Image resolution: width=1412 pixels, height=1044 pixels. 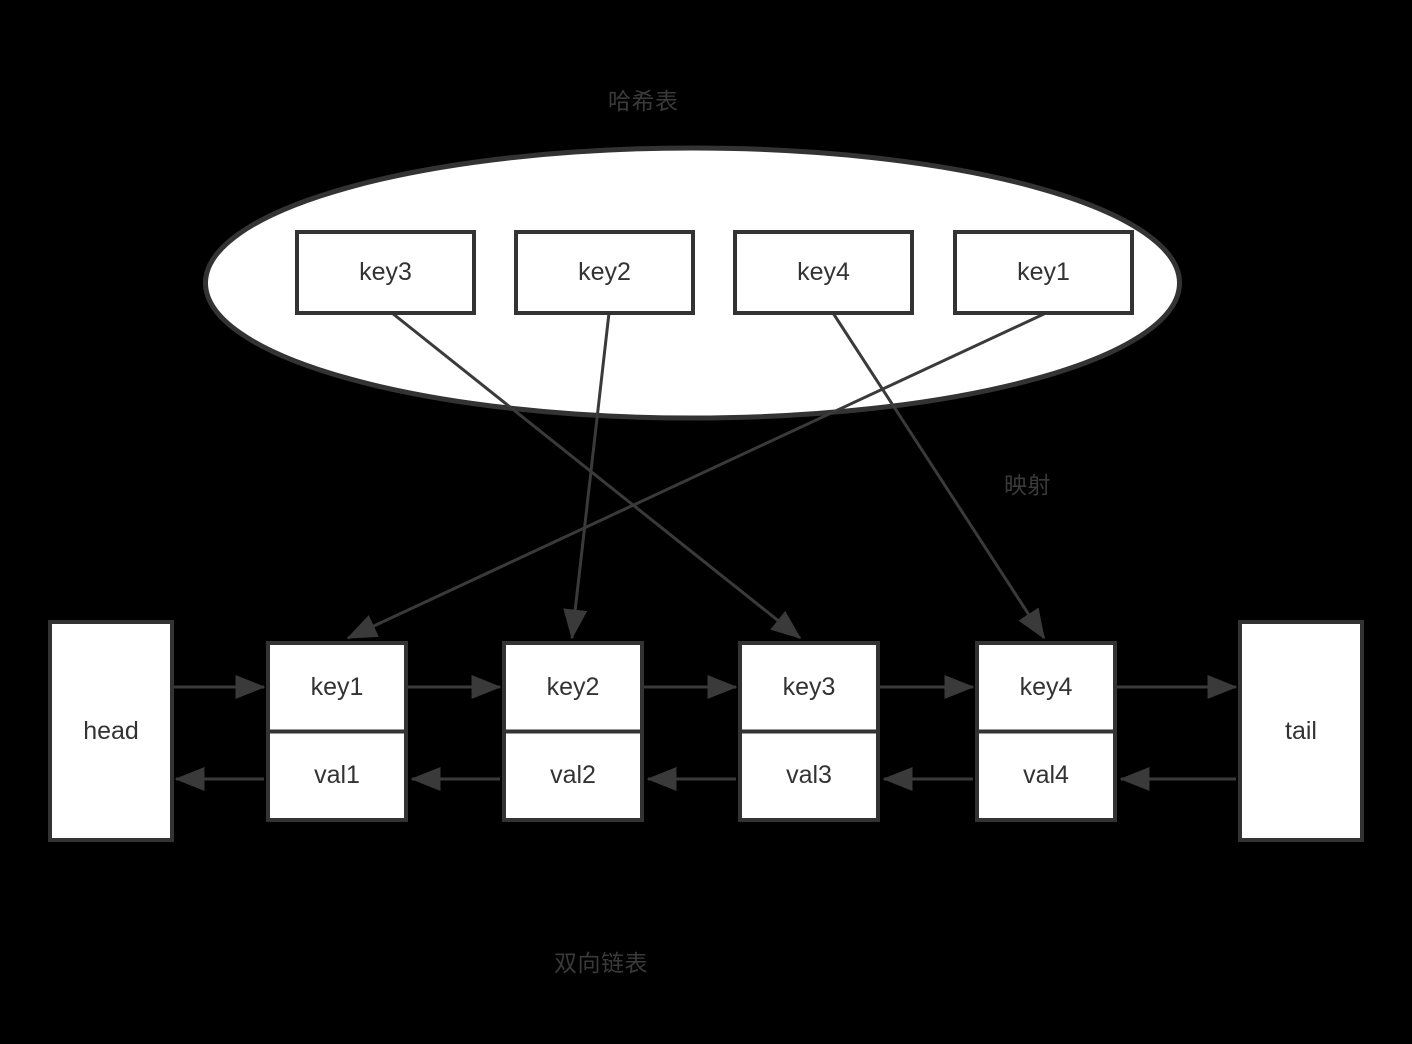 I want to click on list-node-value-cell-val3, so click(x=809, y=775).